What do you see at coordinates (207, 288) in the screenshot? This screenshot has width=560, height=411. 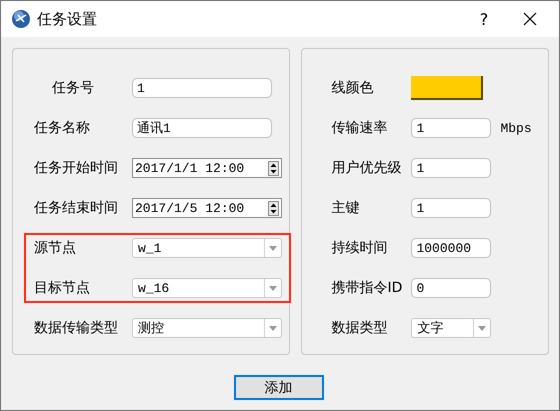 I see `dropdown: w_16` at bounding box center [207, 288].